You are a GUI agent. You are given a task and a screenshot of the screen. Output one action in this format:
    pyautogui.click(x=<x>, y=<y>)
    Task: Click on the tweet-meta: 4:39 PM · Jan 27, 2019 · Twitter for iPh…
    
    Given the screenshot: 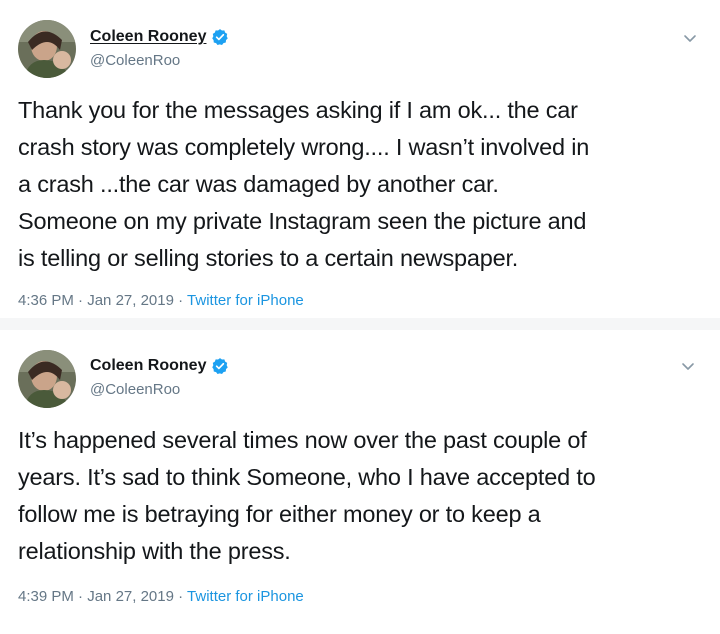 What is the action you would take?
    pyautogui.click(x=161, y=596)
    